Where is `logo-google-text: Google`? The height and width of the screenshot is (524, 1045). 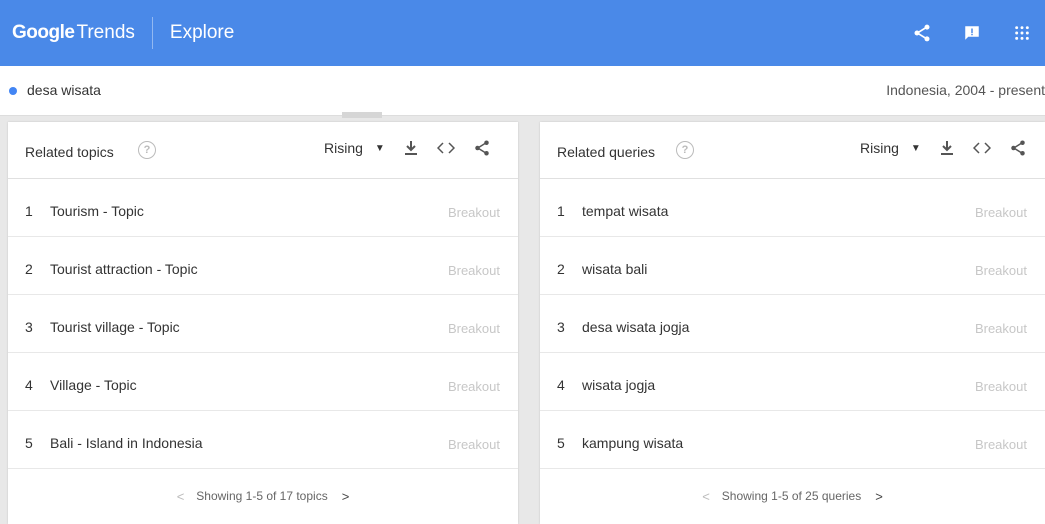
logo-google-text: Google is located at coordinates (43, 32).